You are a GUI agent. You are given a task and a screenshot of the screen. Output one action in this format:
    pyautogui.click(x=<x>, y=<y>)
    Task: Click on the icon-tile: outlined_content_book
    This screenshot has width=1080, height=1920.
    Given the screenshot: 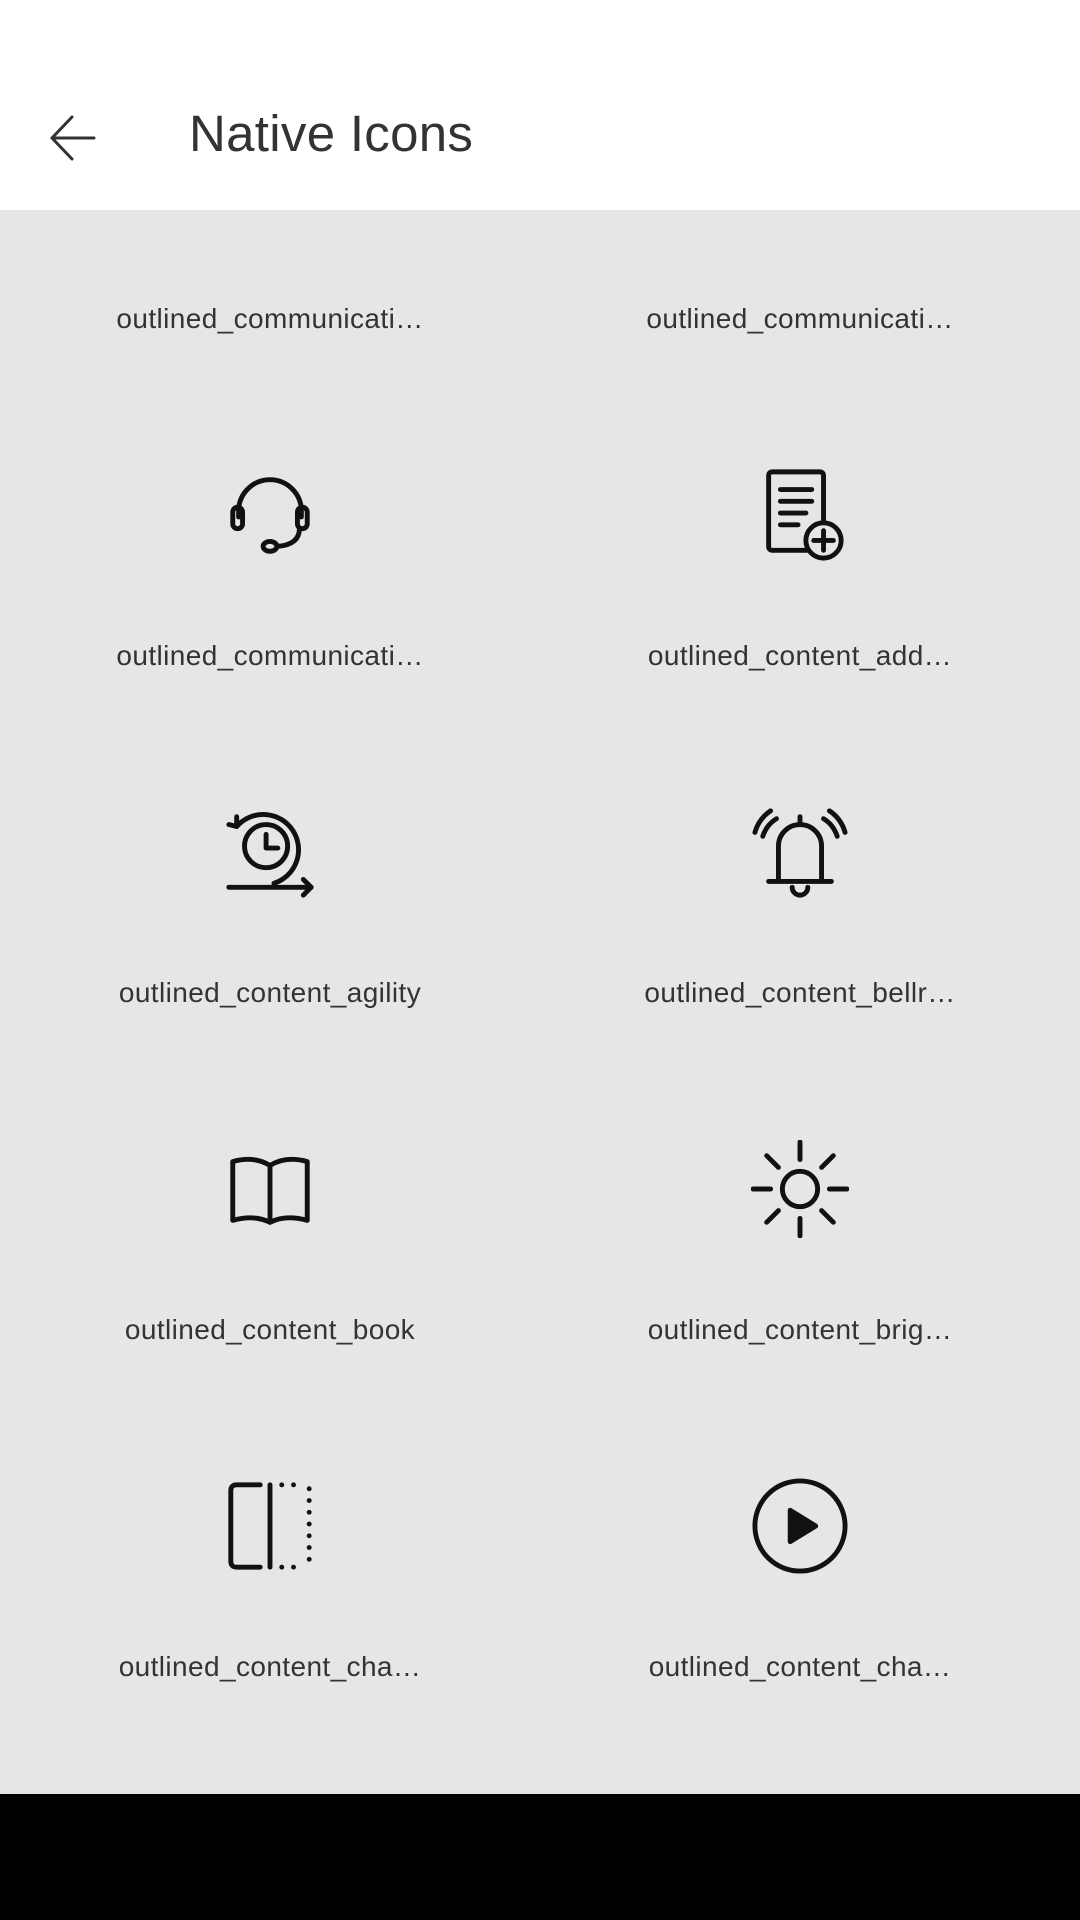 What is the action you would take?
    pyautogui.click(x=270, y=1177)
    